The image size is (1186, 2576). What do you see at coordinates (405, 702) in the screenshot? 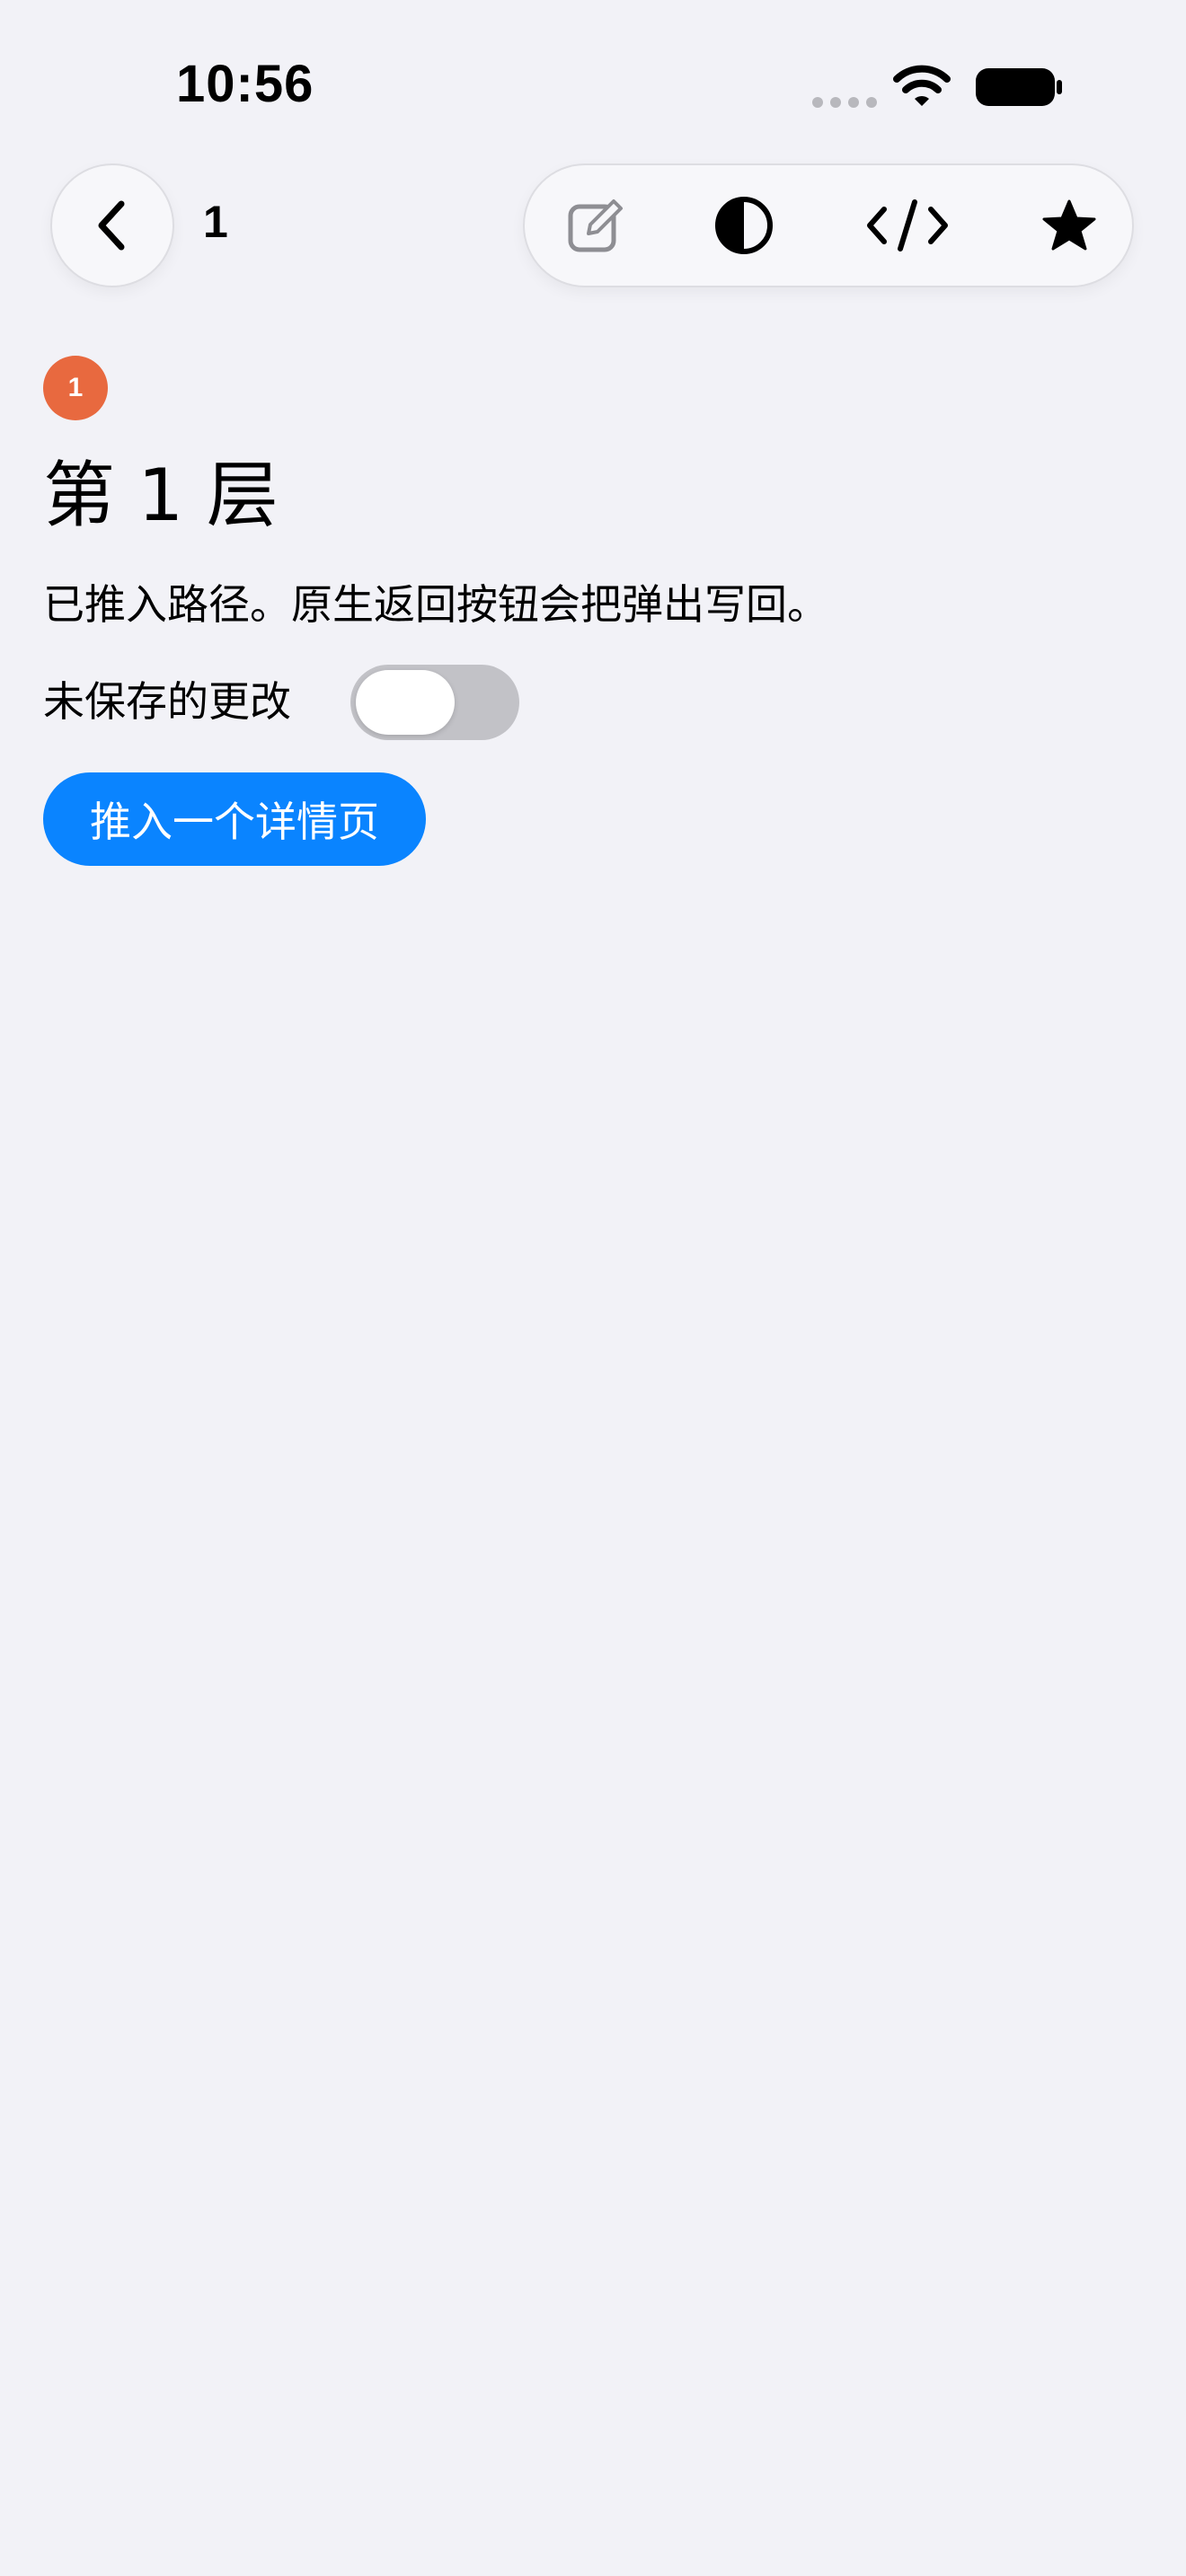
I see `toggle-knob` at bounding box center [405, 702].